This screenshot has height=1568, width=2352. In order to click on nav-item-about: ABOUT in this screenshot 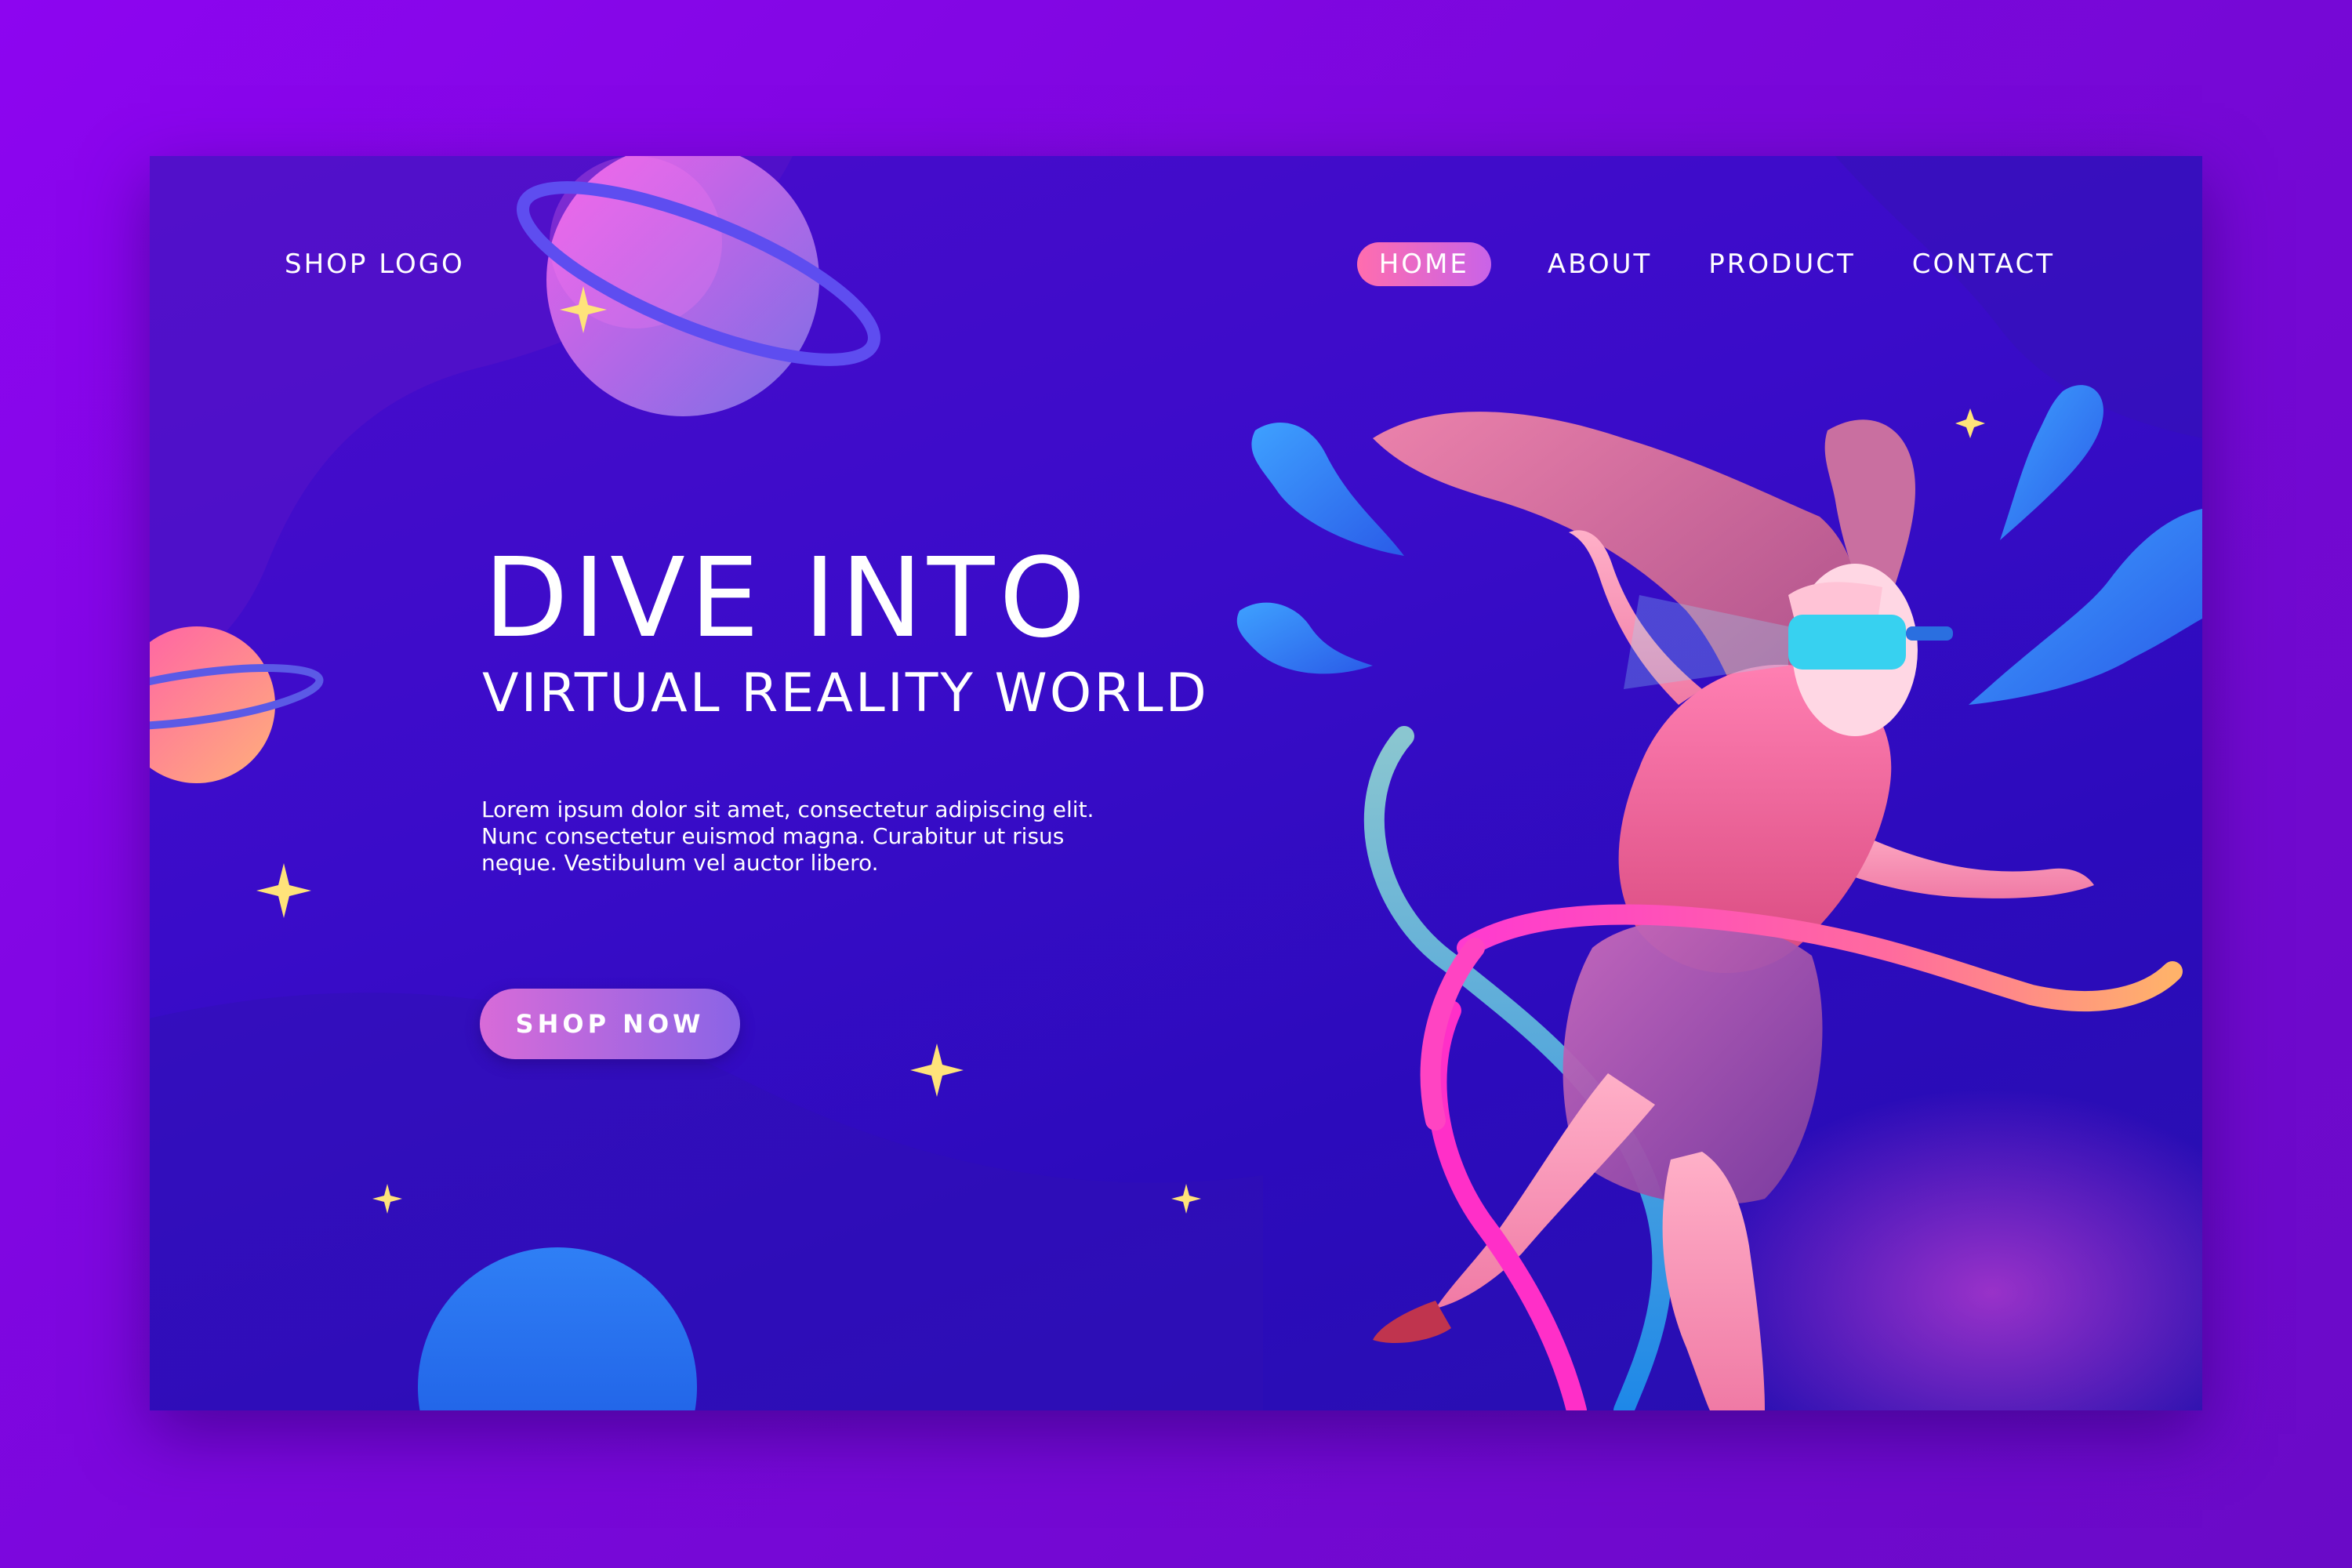, I will do `click(1600, 264)`.